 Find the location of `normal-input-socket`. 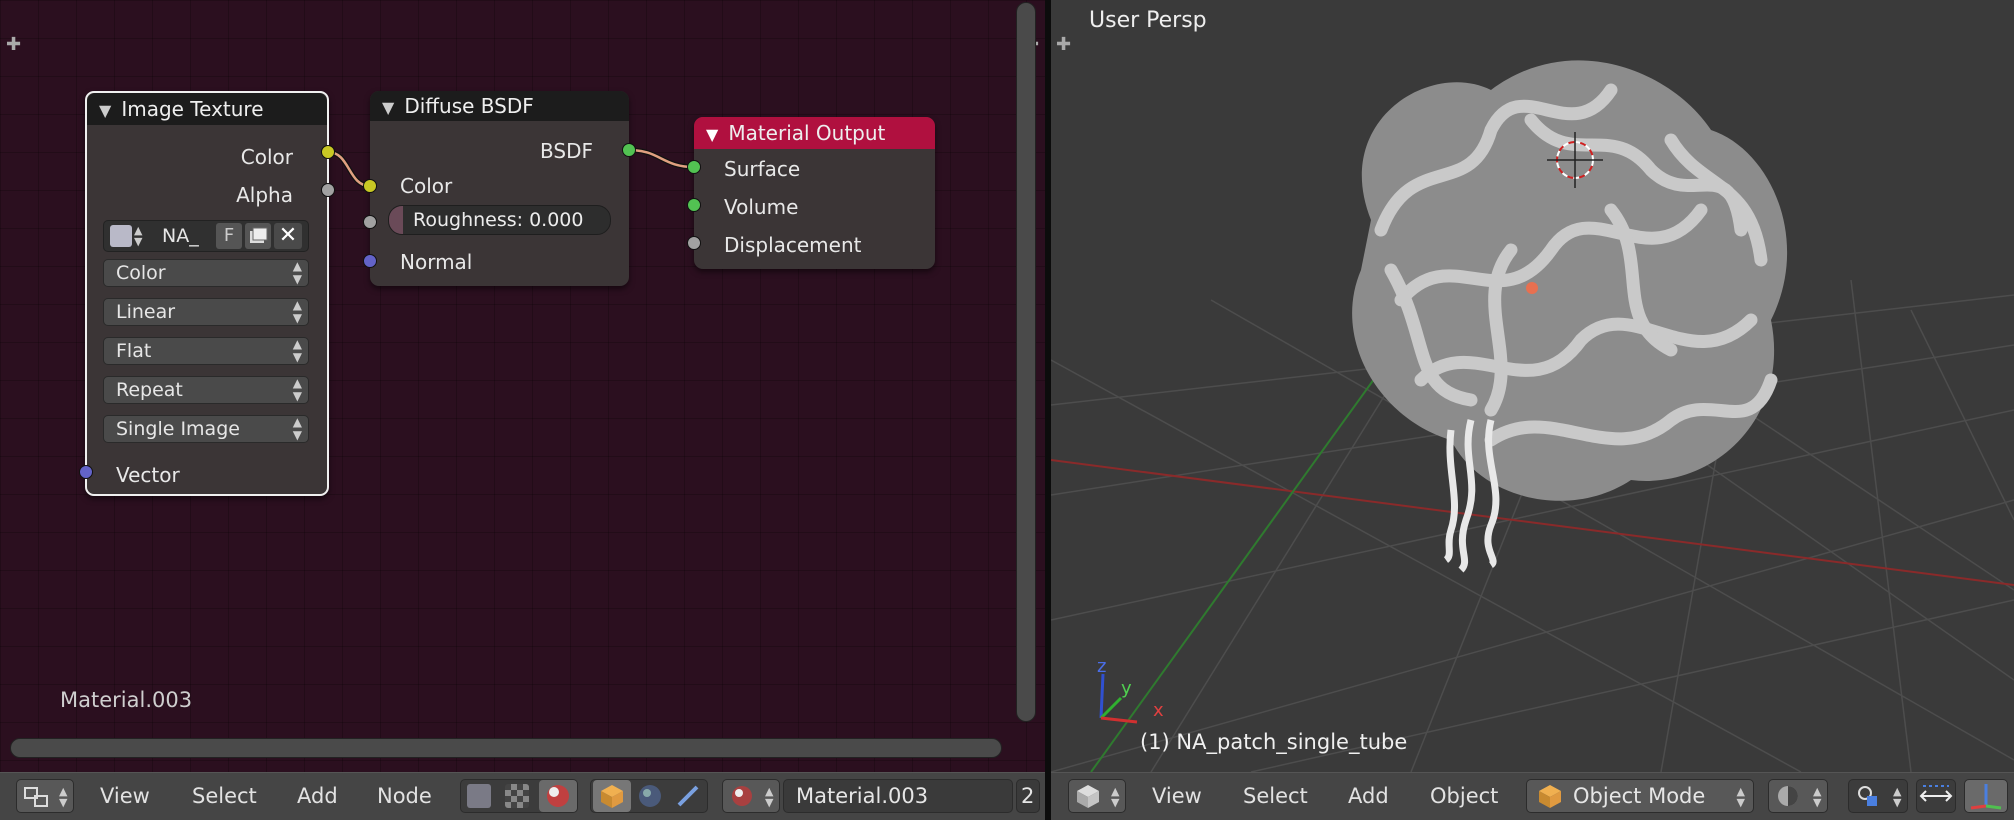

normal-input-socket is located at coordinates (370, 261).